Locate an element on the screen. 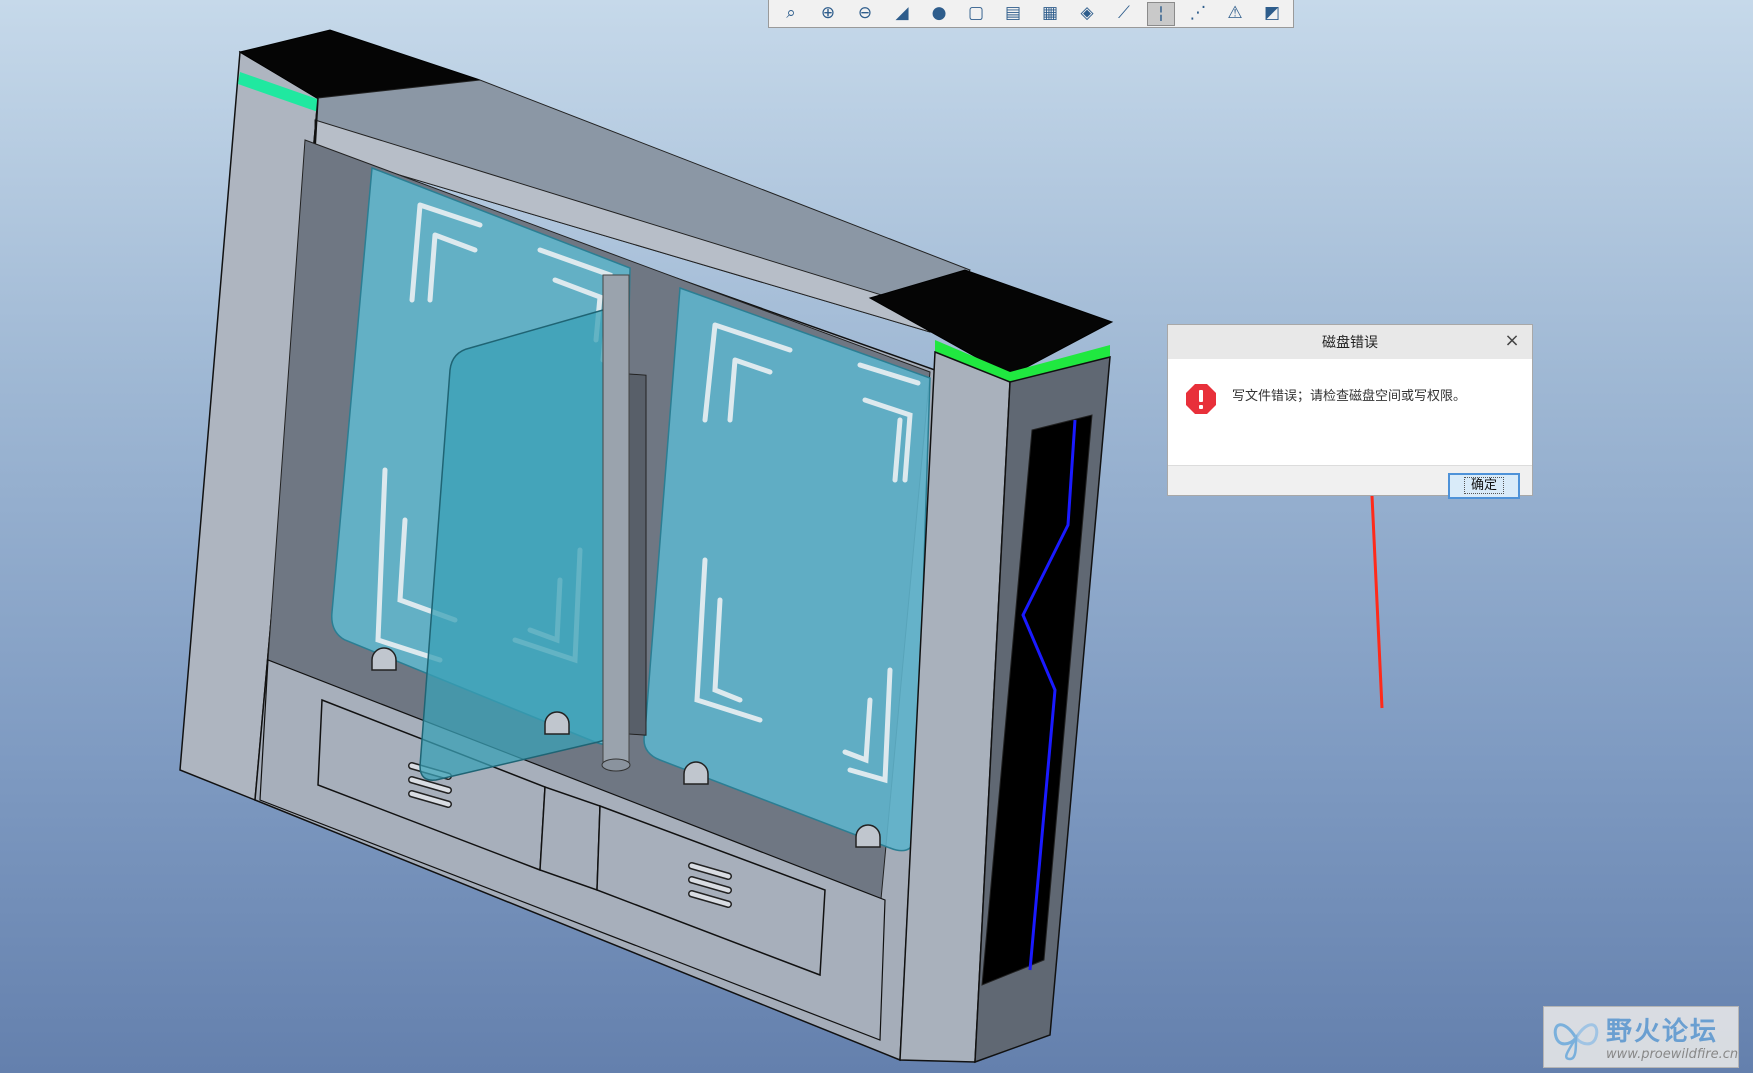 This screenshot has height=1073, width=1753. close-icon: × is located at coordinates (1512, 341).